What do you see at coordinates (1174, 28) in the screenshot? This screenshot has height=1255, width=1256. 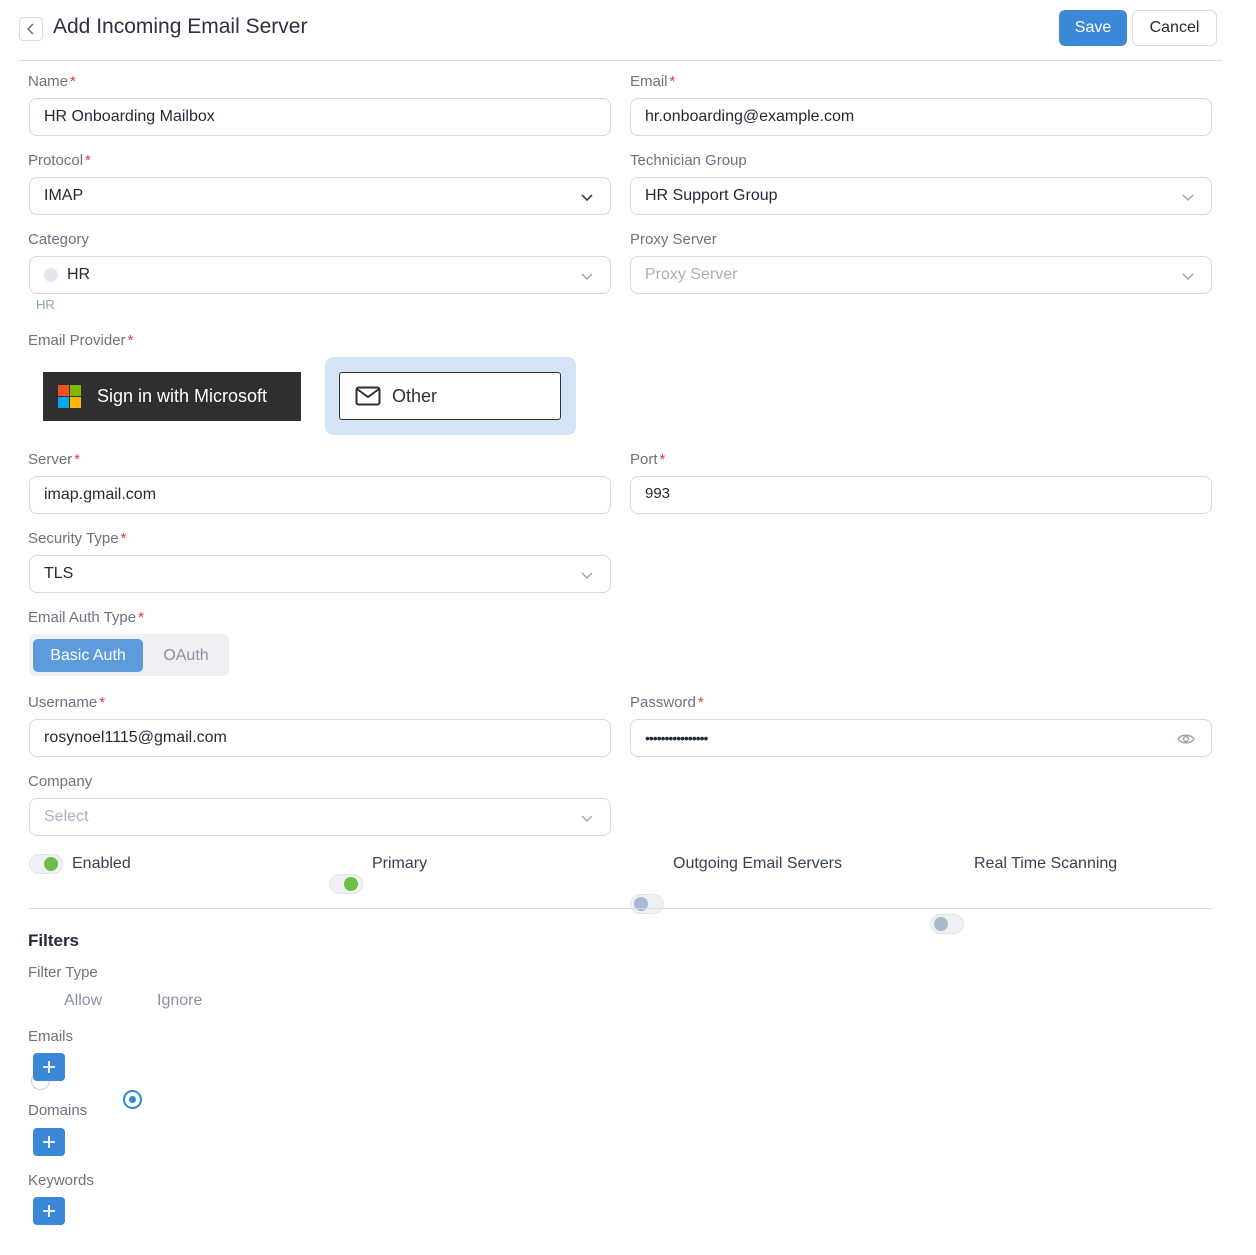 I see `cancel-button: Cancel` at bounding box center [1174, 28].